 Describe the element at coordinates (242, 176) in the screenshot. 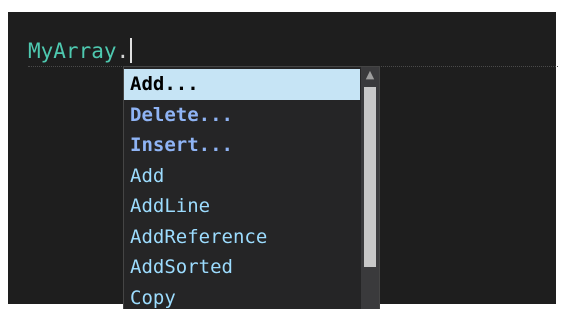

I see `completion-item-add: Add` at that location.